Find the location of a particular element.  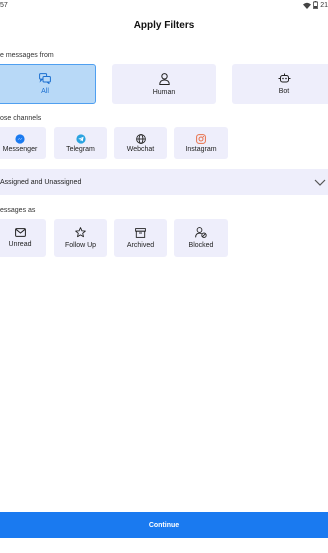

channel-option-webchat: Webchat is located at coordinates (140, 143).